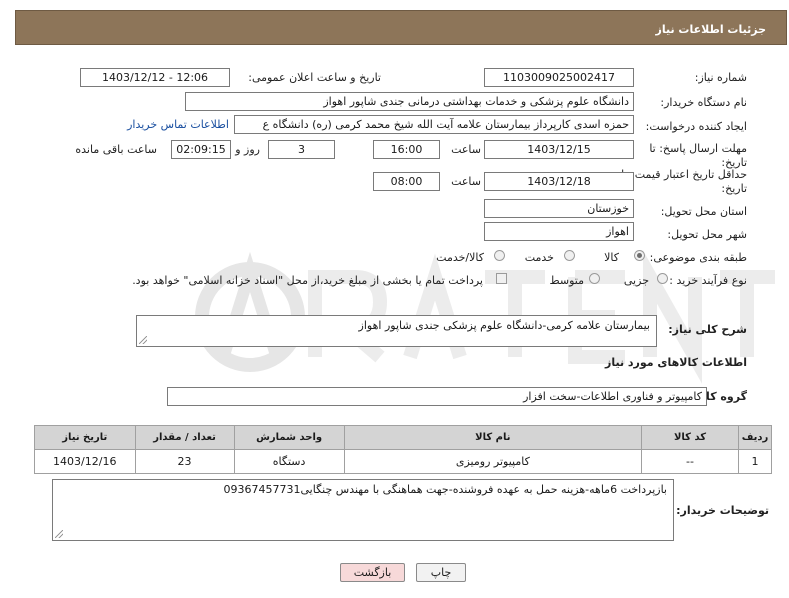 Image resolution: width=789 pixels, height=598 pixels. I want to click on city-field: اهواز, so click(559, 231).